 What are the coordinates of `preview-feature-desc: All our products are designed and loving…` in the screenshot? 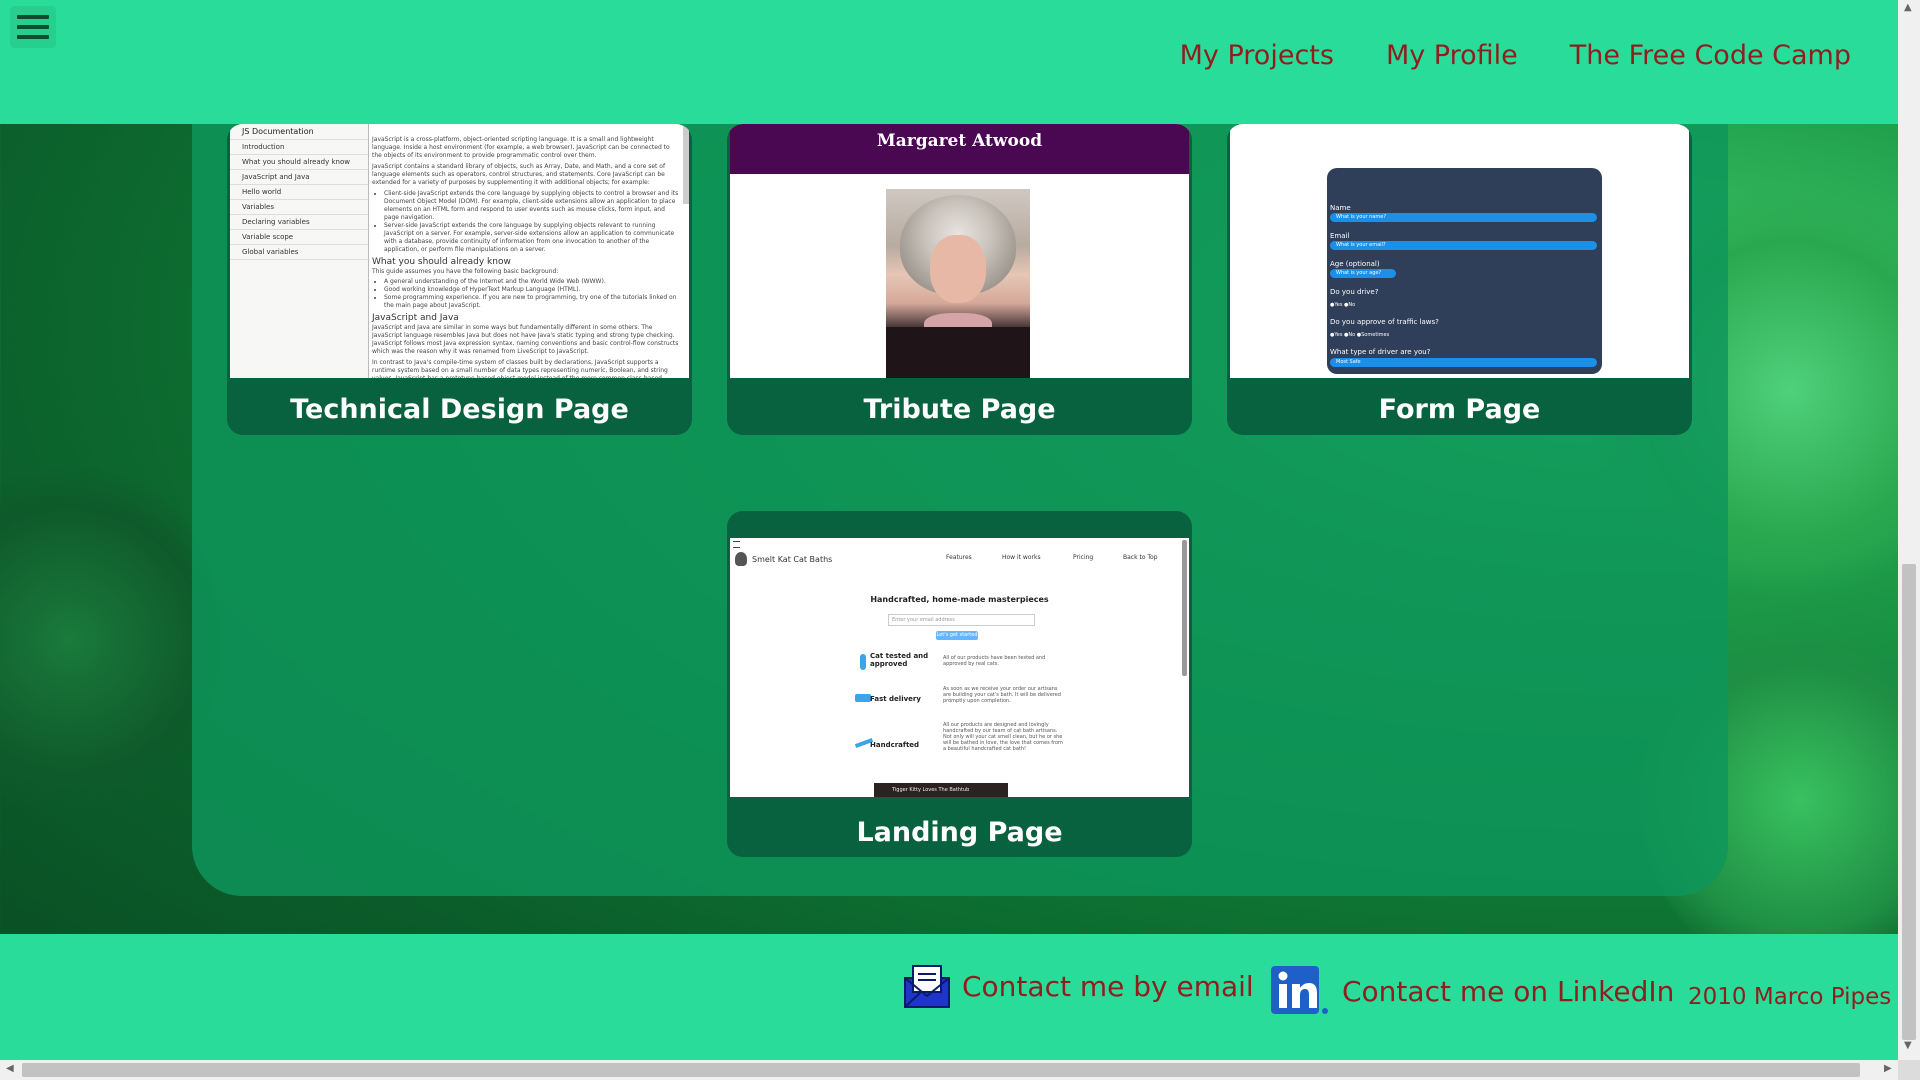 It's located at (1003, 737).